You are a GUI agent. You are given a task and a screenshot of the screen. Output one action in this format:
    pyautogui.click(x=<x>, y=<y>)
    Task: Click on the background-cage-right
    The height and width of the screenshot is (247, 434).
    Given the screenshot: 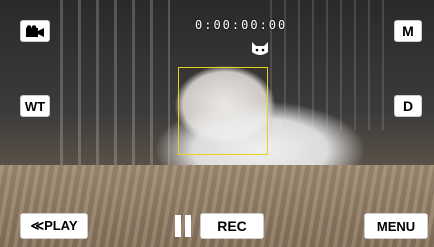 What is the action you would take?
    pyautogui.click(x=330, y=65)
    